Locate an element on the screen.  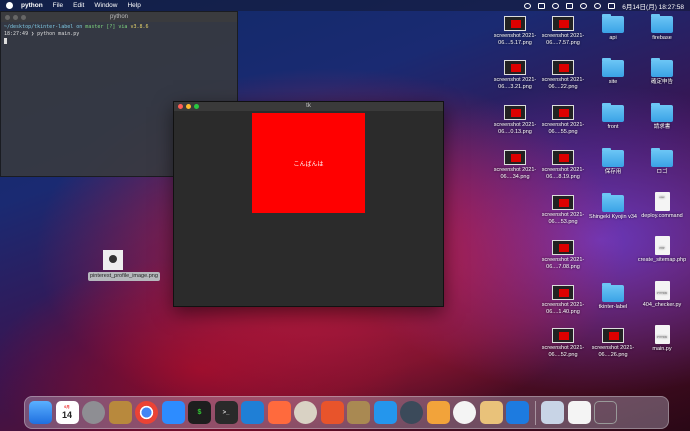
menu-help: Help is located at coordinates (133, 5).